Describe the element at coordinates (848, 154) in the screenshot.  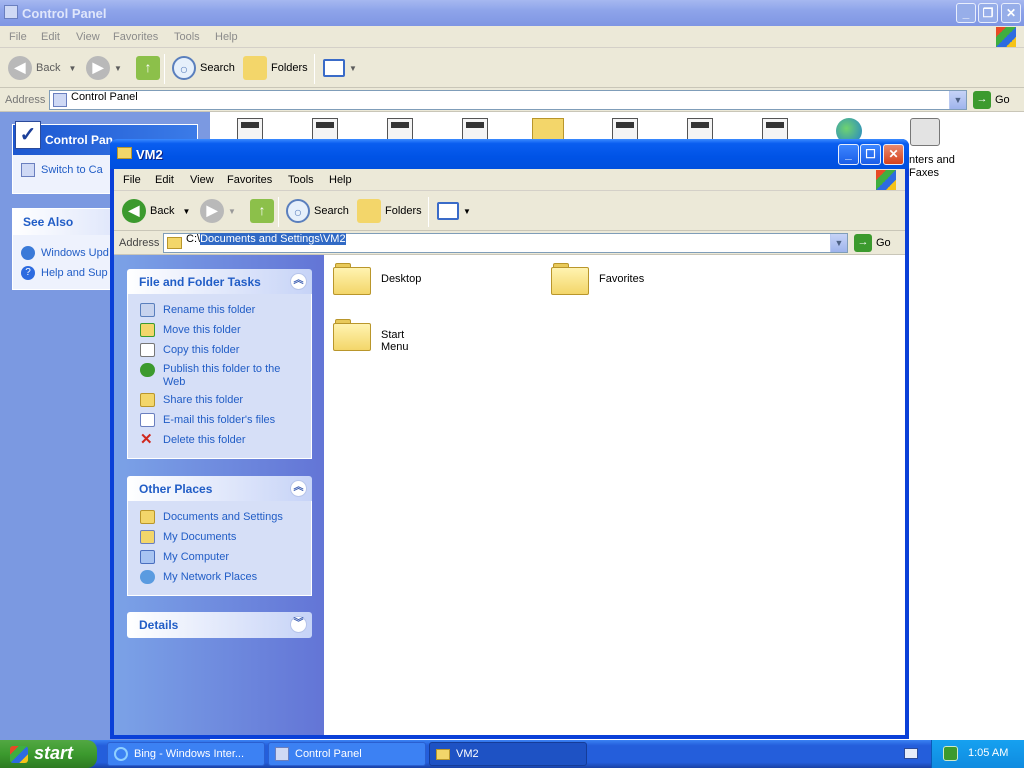
I see `minimize-button: _` at that location.